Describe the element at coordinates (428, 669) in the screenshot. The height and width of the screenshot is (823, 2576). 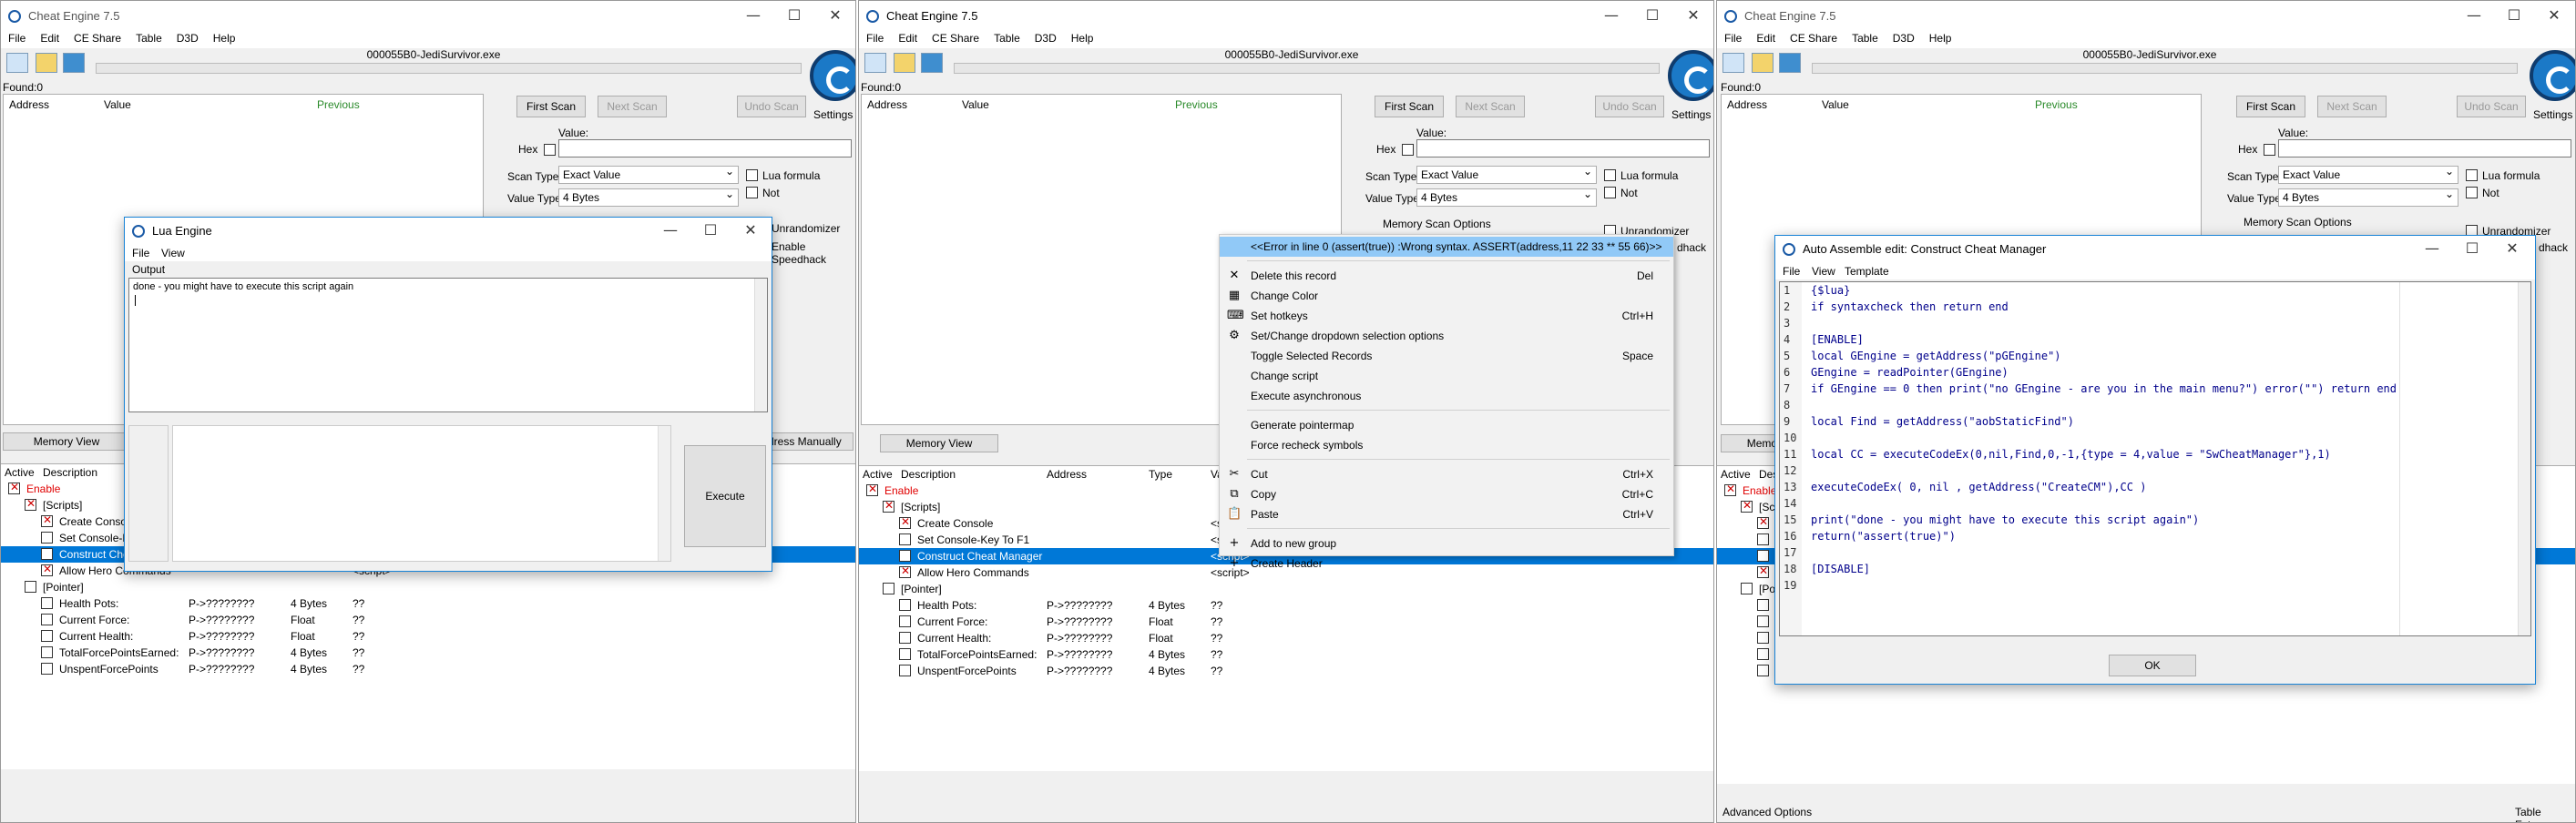
I see `table-row: UnspentForcePoints P->???????? 4 Bytes??` at that location.